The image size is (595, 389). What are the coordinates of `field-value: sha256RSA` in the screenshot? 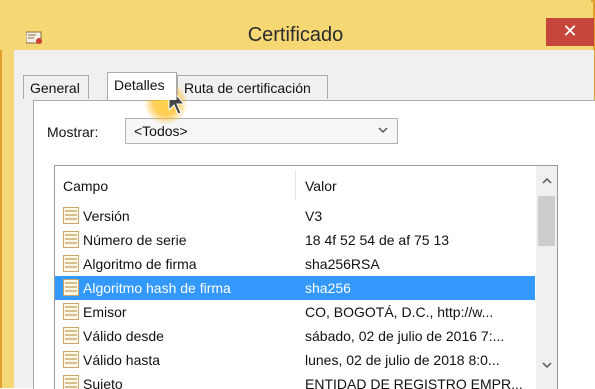 It's located at (342, 264).